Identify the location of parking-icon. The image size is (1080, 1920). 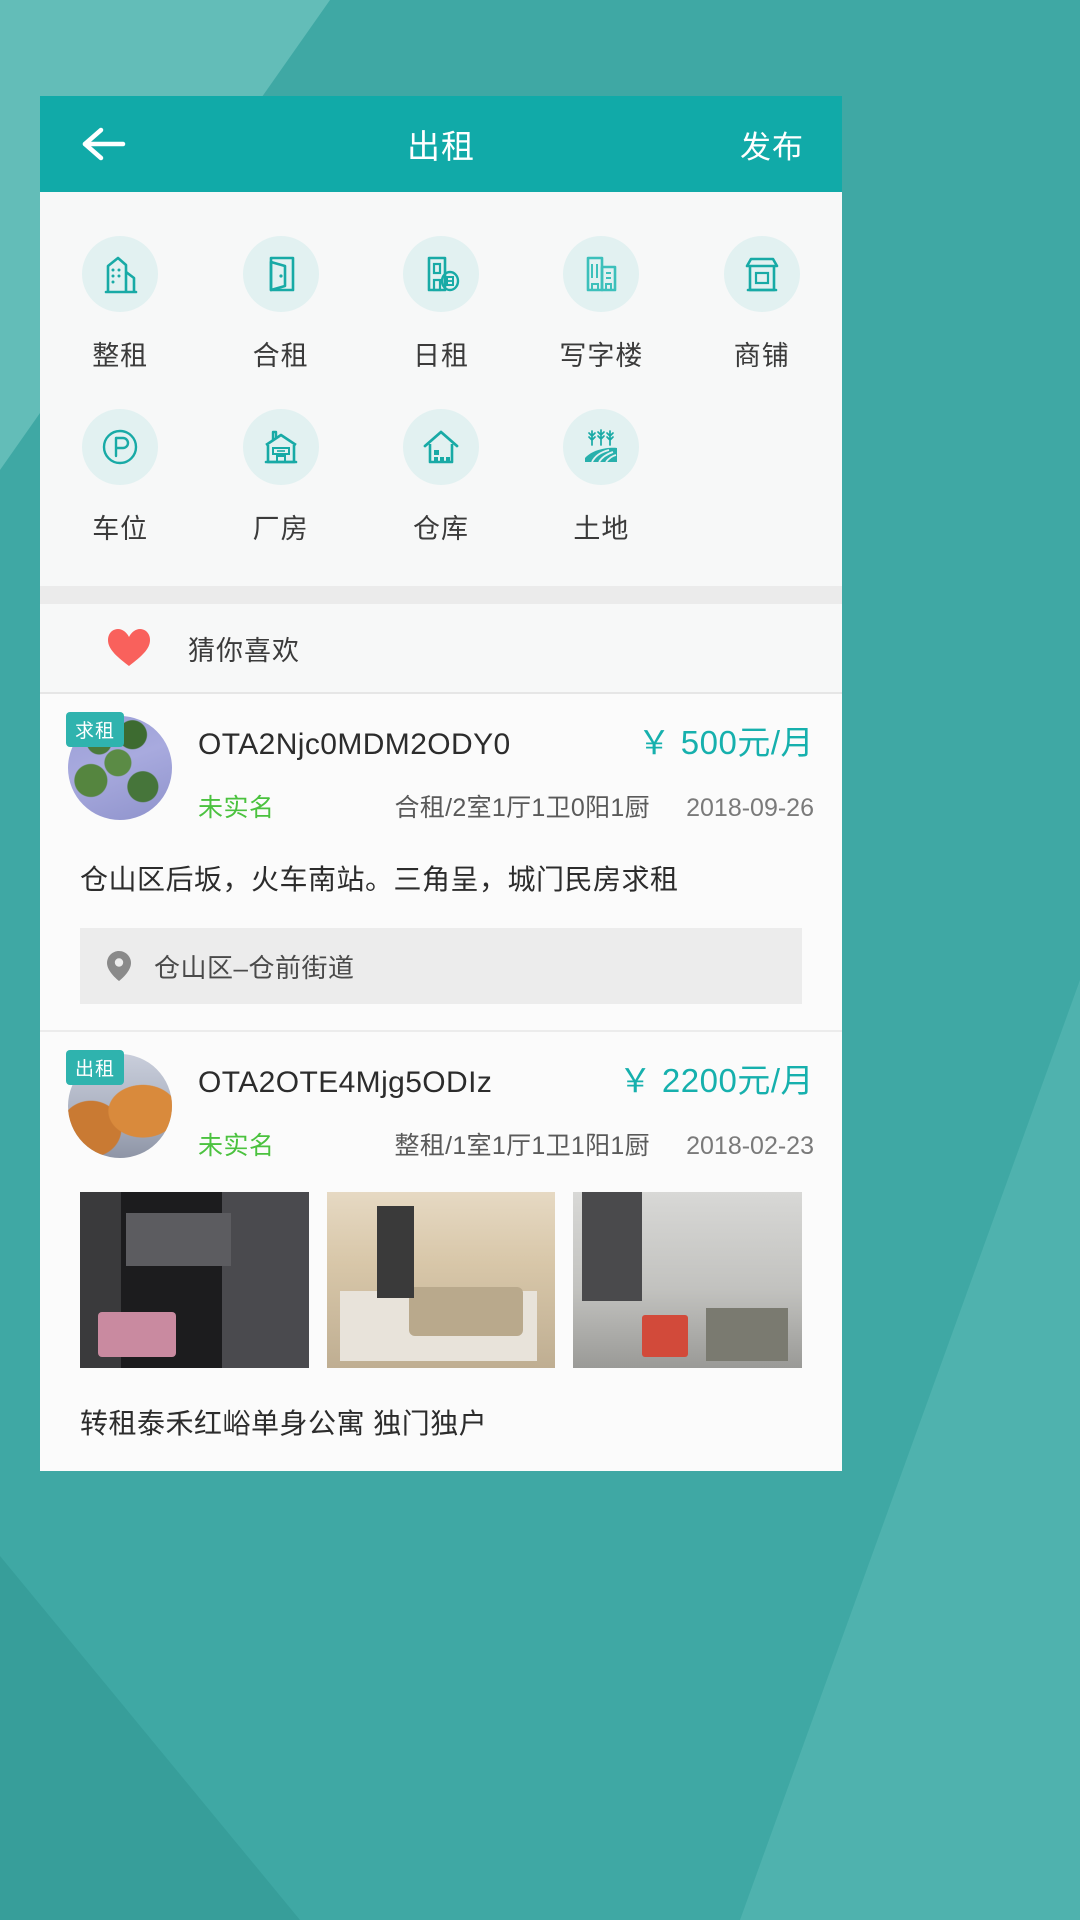
(120, 447).